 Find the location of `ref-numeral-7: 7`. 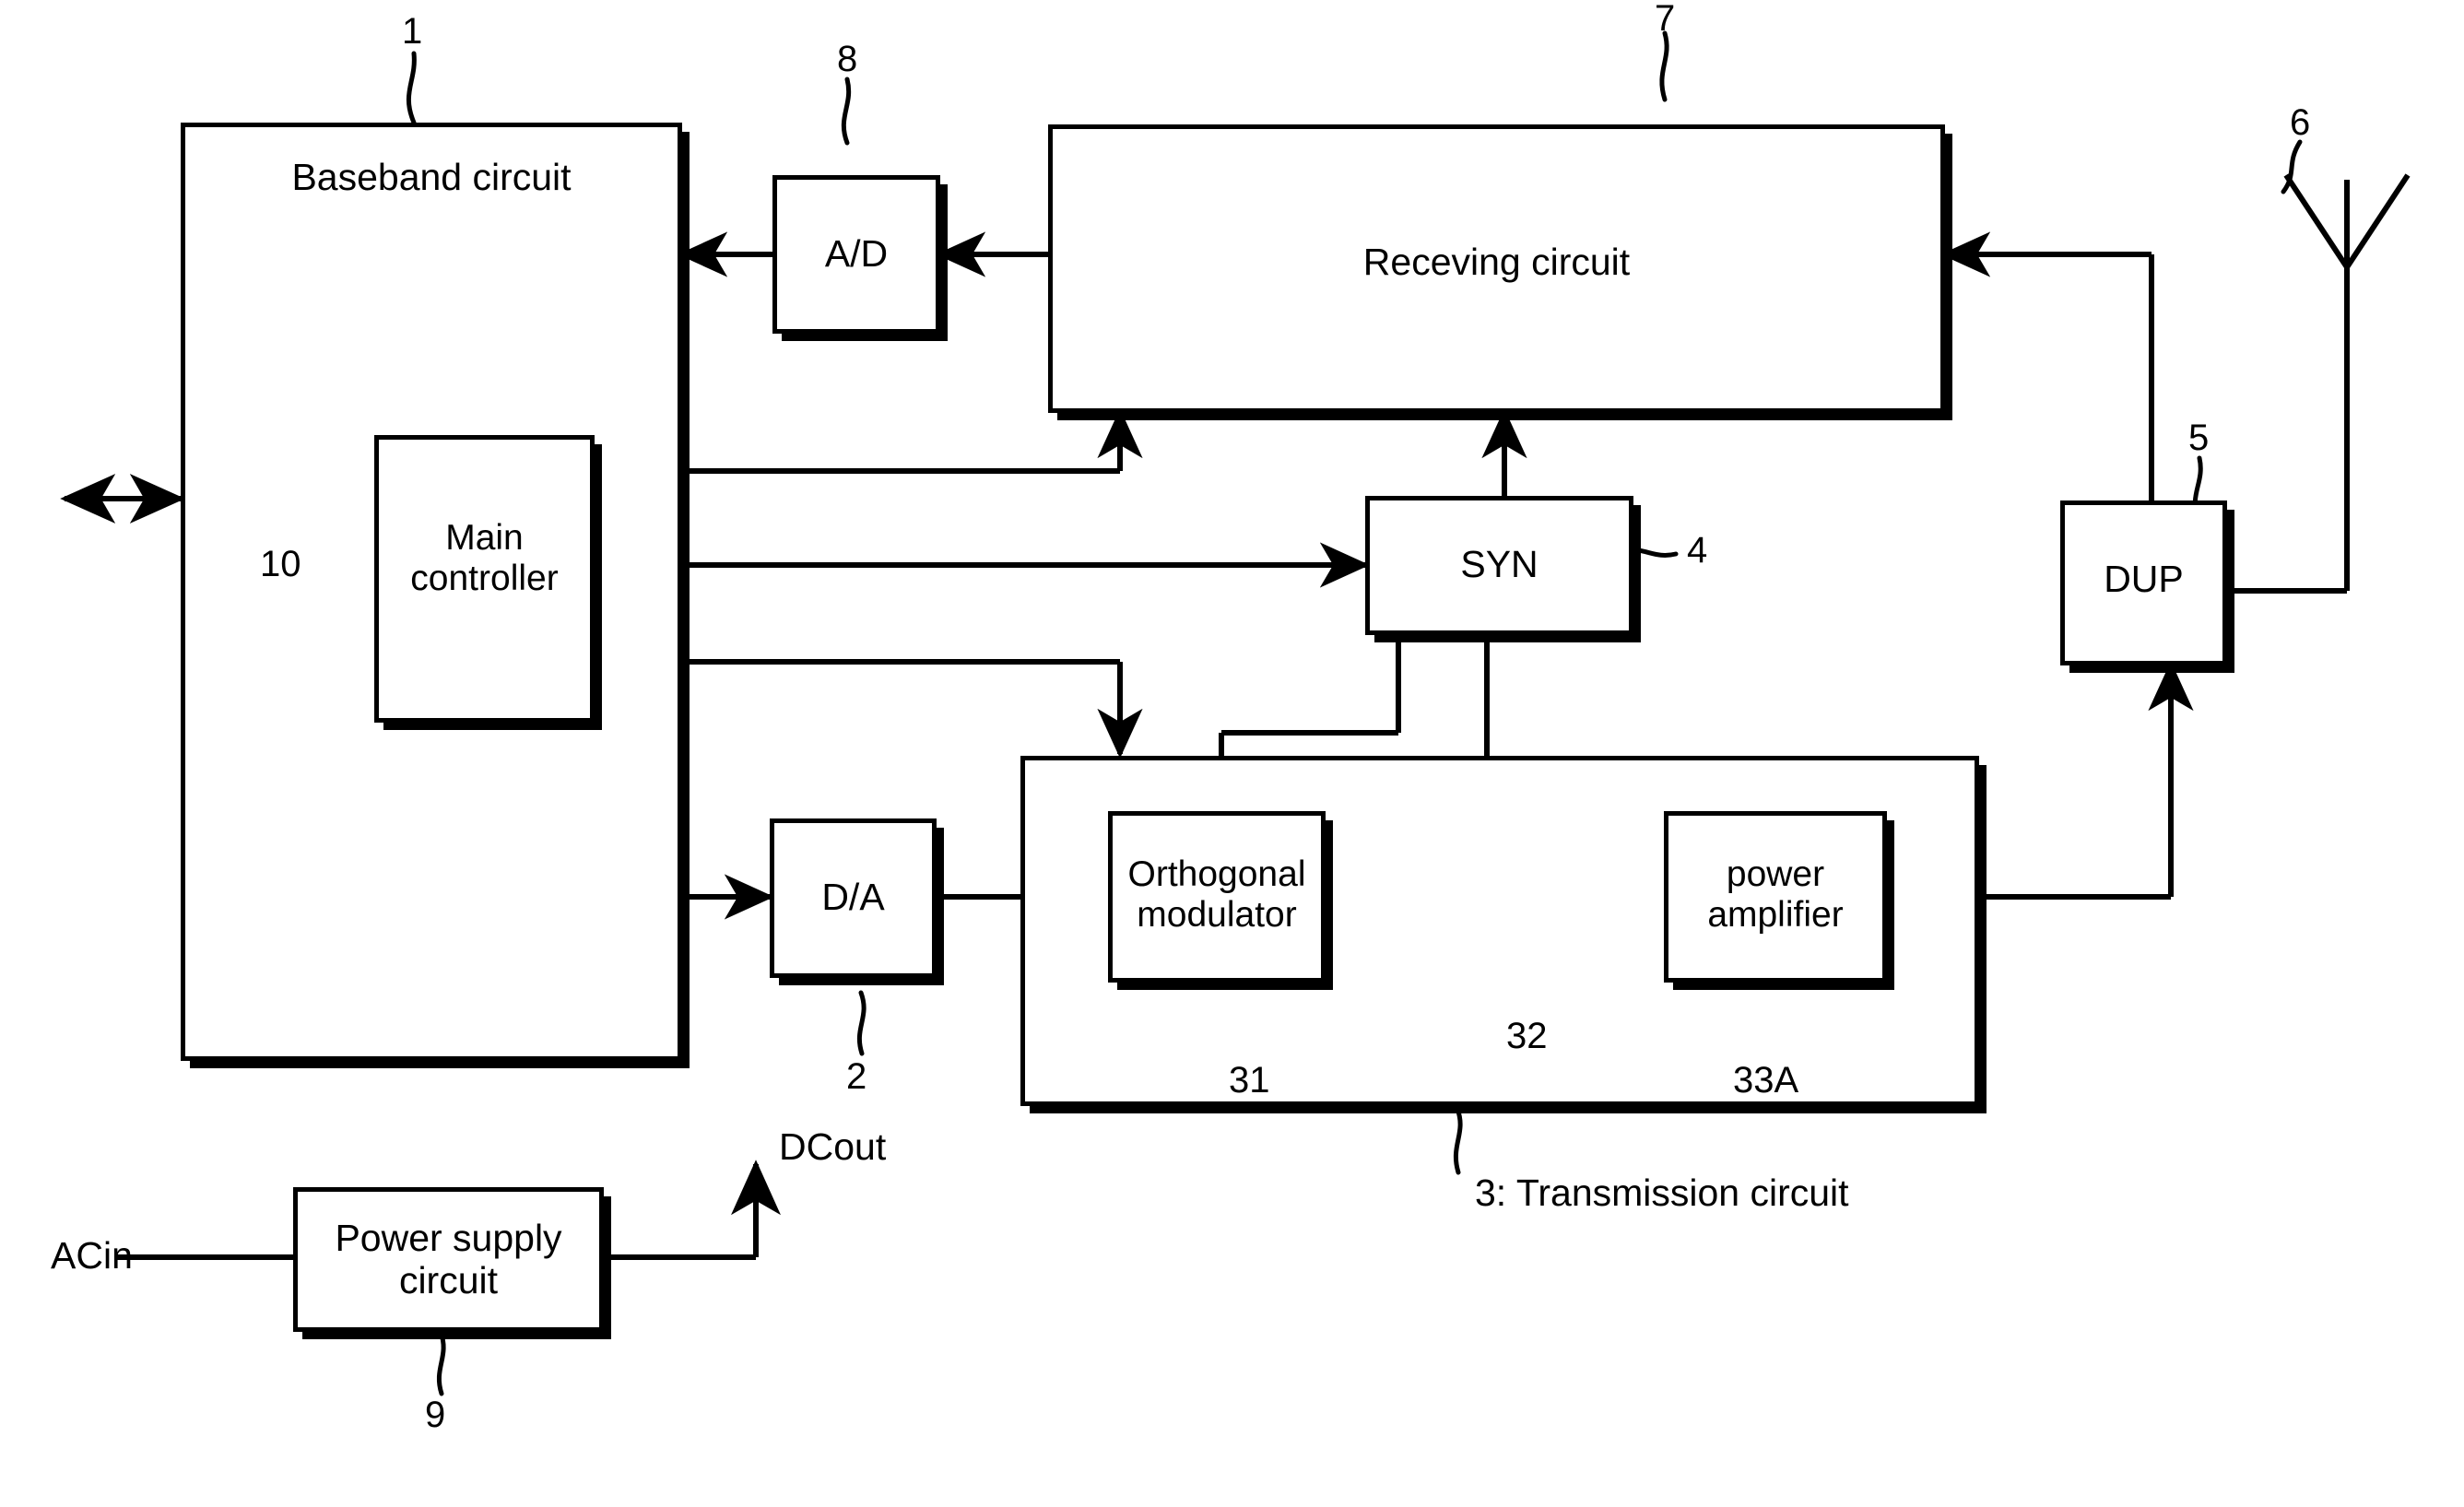

ref-numeral-7: 7 is located at coordinates (1666, 19).